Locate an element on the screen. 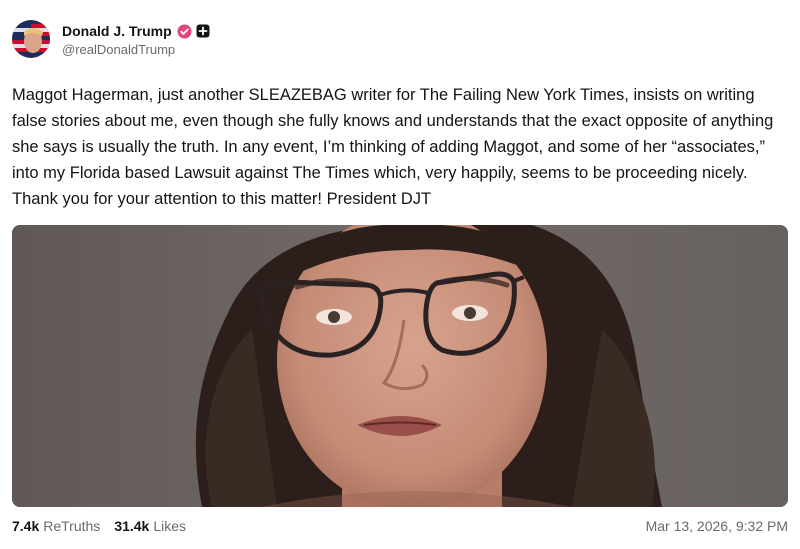 This screenshot has height=549, width=800. retruths-label: ReTruths is located at coordinates (72, 526).